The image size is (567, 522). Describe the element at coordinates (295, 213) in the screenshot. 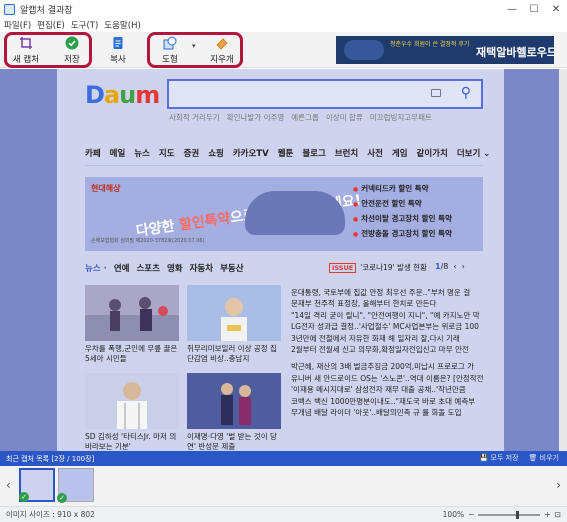

I see `car-image` at that location.